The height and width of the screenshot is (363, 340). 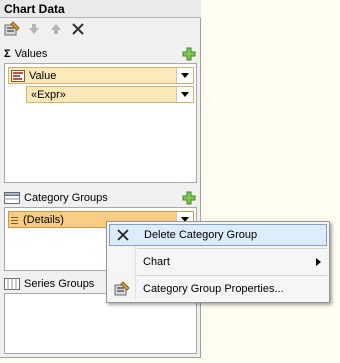 What do you see at coordinates (14, 220) in the screenshot?
I see `group-icon` at bounding box center [14, 220].